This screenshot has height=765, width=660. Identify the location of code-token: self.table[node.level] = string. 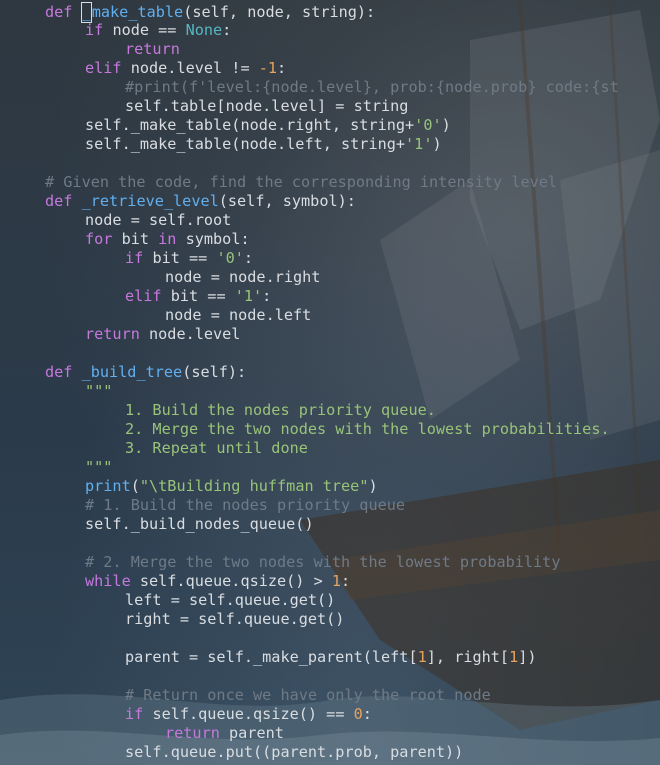
(267, 106).